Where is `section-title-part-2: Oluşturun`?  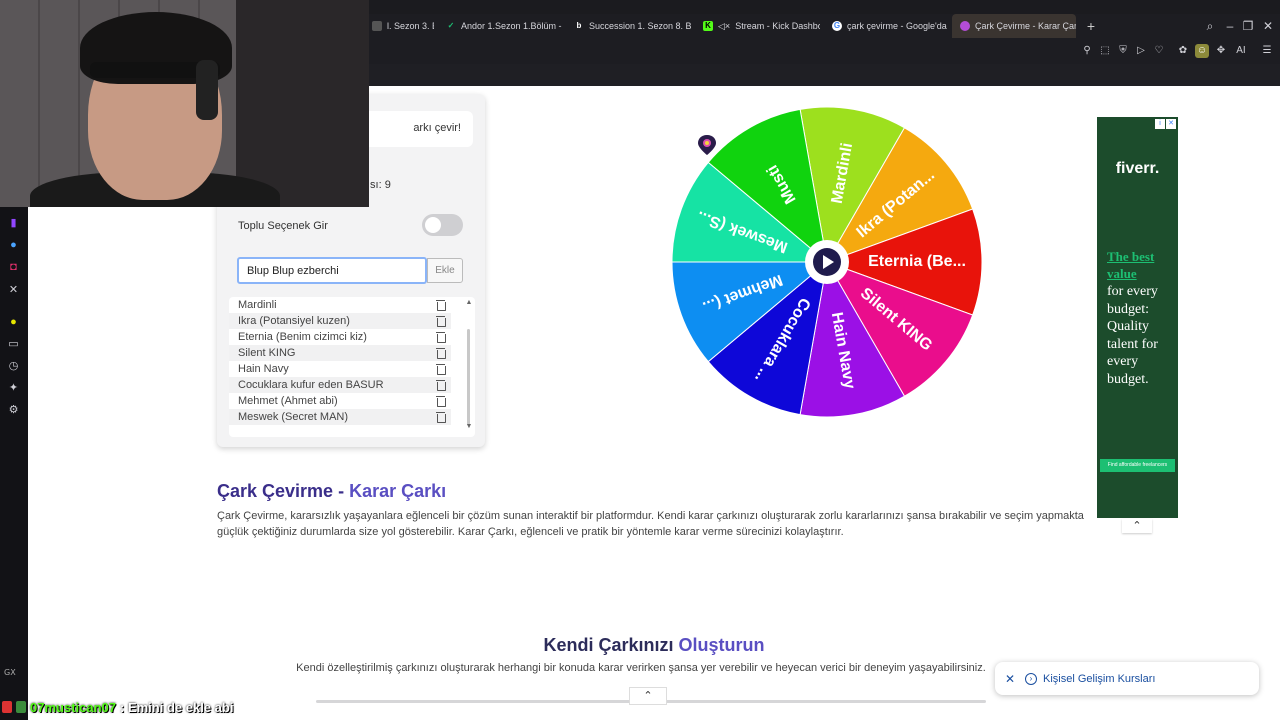
section-title-part-2: Oluşturun is located at coordinates (721, 645).